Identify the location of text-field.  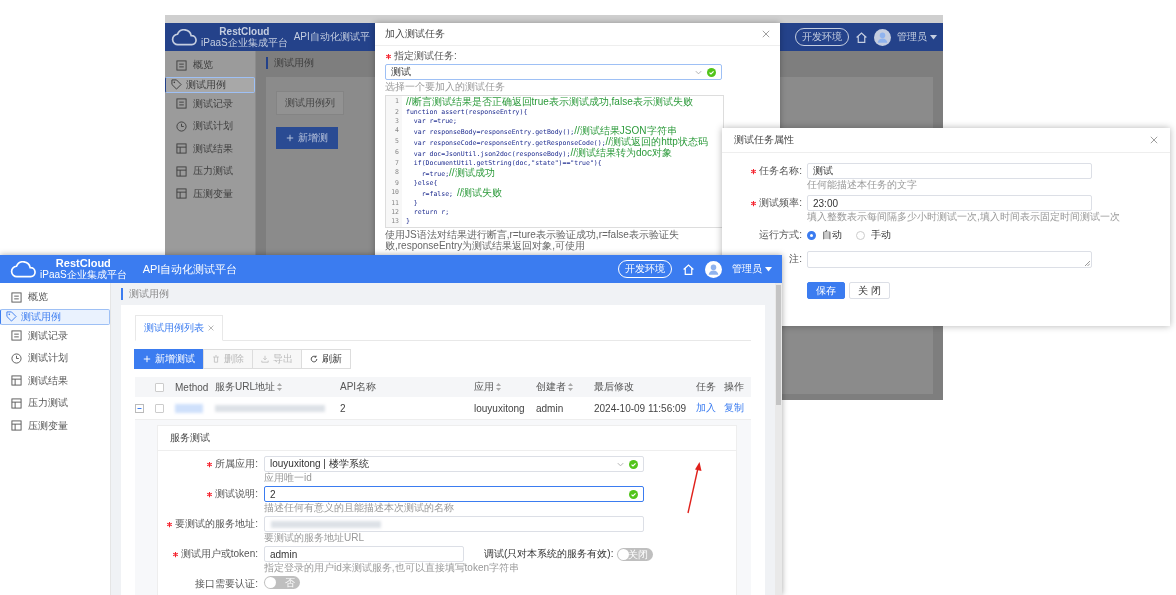
(454, 524).